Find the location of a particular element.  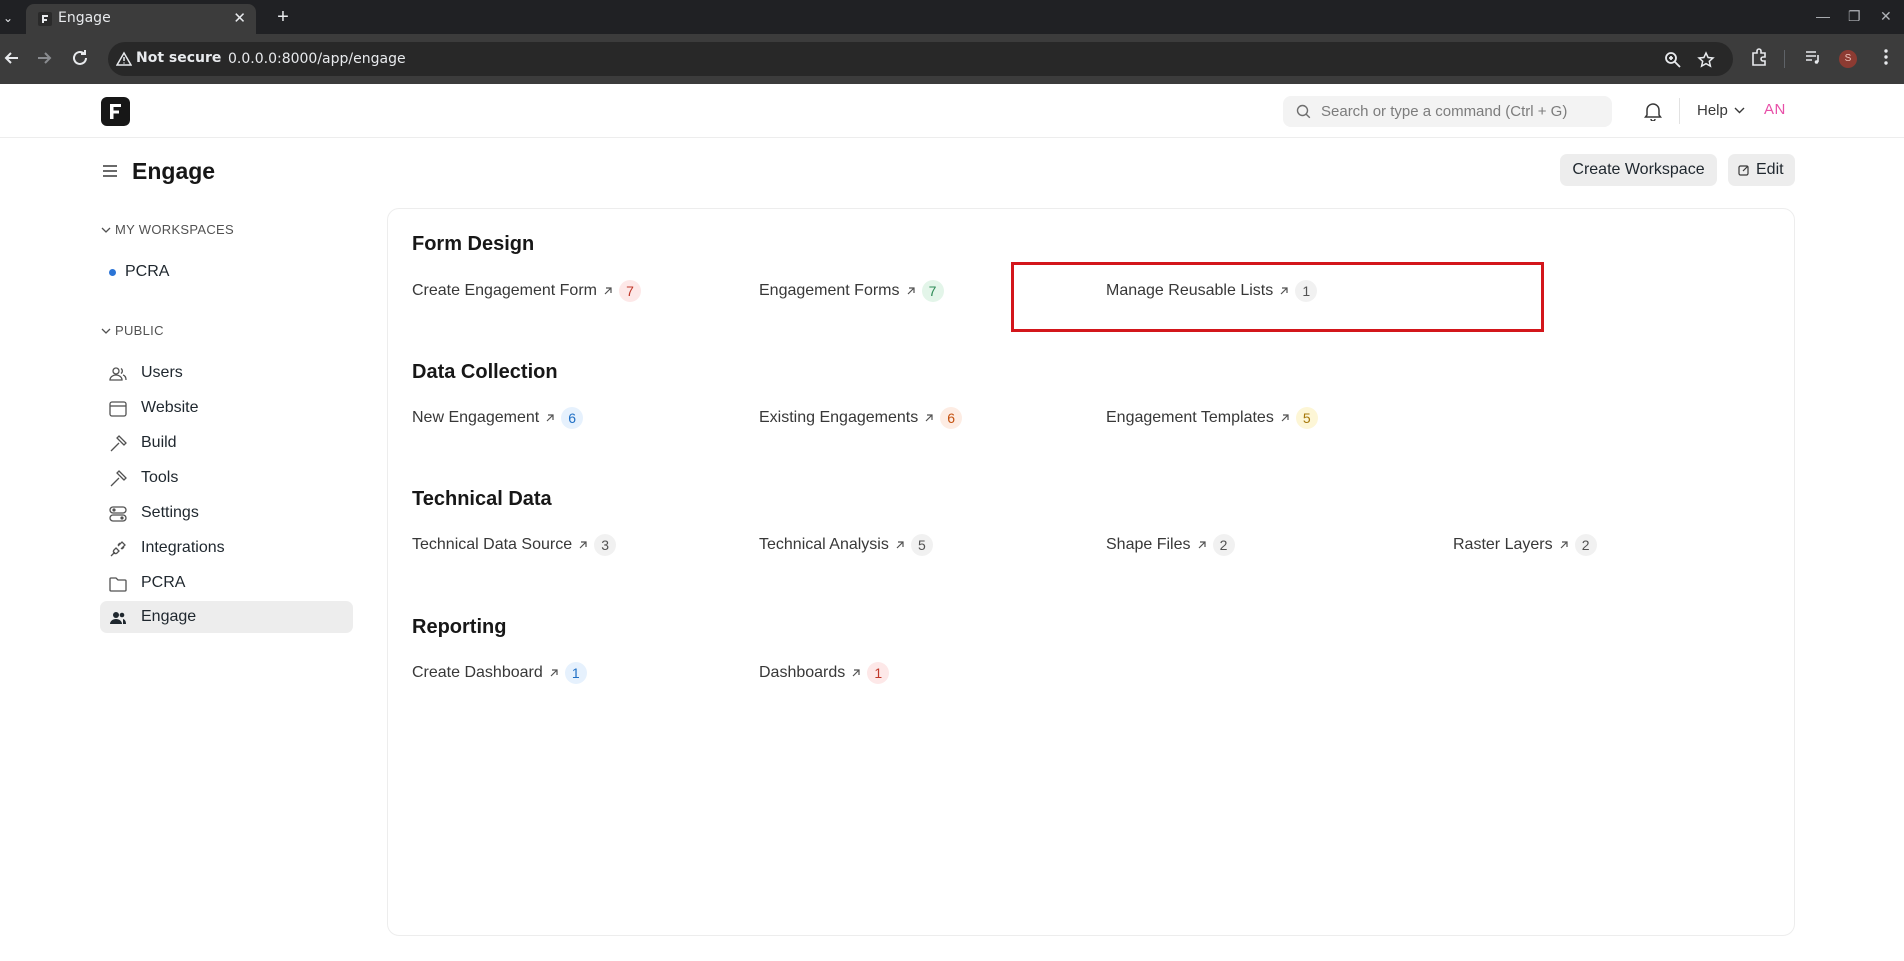

tab-search-chevron-icon: ⌄ is located at coordinates (8, 18).